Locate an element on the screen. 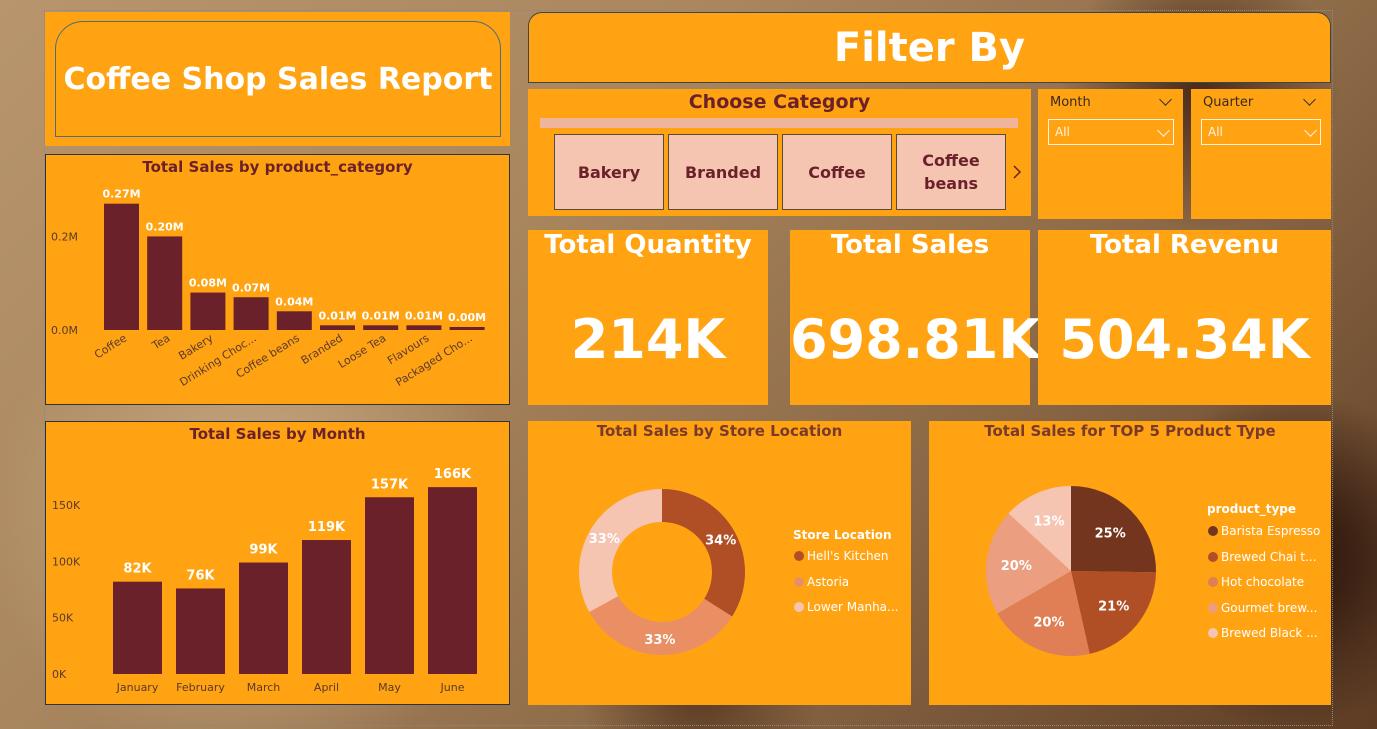  data-label: 0.08M is located at coordinates (208, 283).